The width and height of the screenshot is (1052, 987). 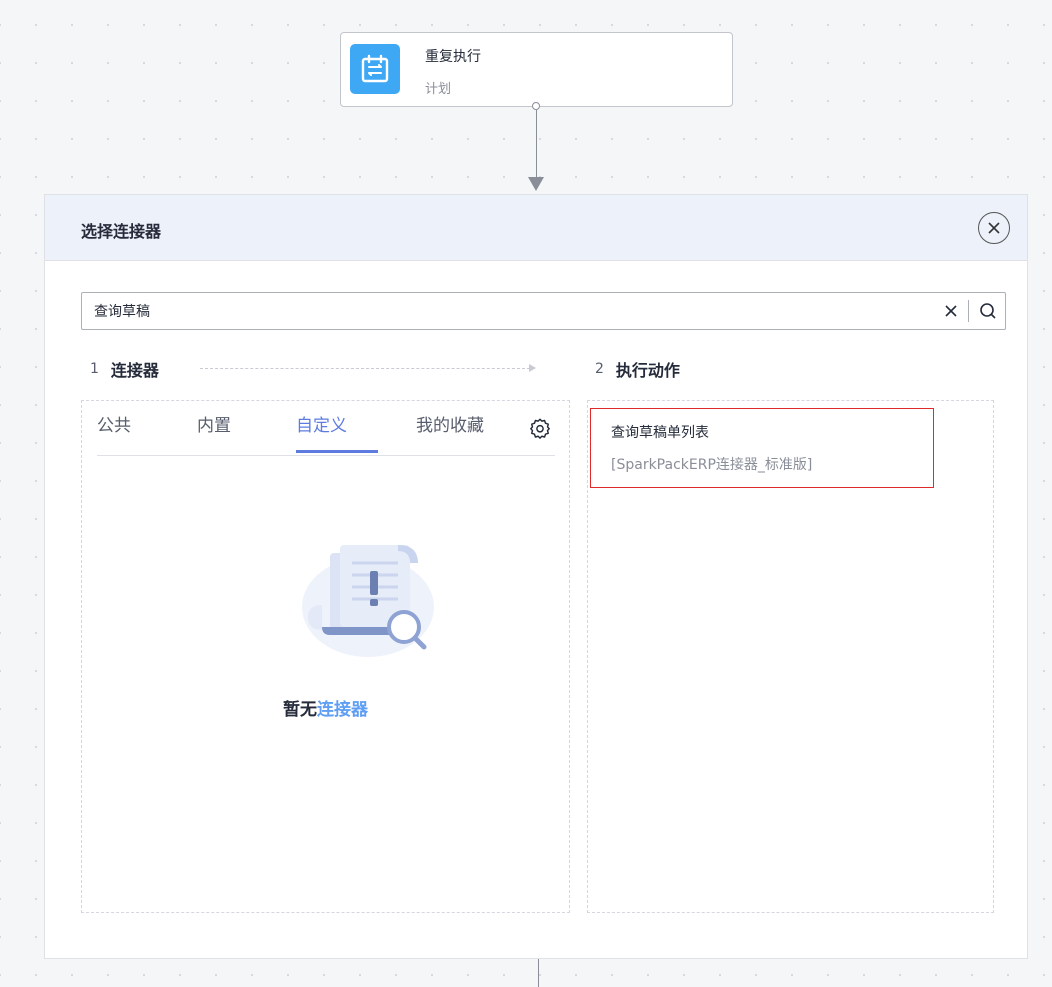 I want to click on gear-icon, so click(x=540, y=428).